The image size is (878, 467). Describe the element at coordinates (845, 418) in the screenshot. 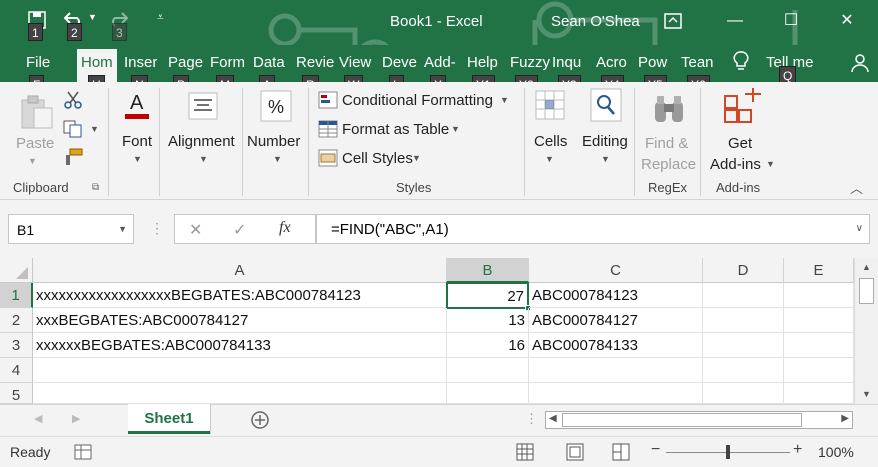

I see `scroll-right-icon: ▶` at that location.